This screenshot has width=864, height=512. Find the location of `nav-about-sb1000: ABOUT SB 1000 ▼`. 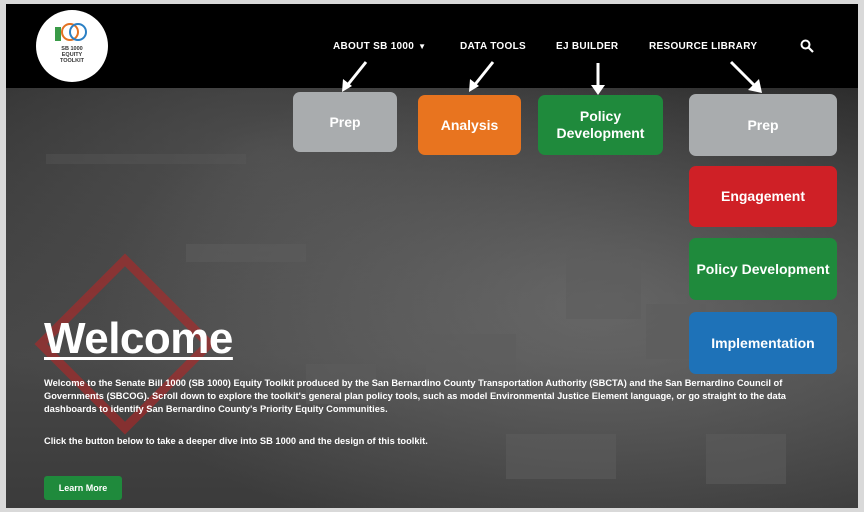

nav-about-sb1000: ABOUT SB 1000 ▼ is located at coordinates (379, 46).